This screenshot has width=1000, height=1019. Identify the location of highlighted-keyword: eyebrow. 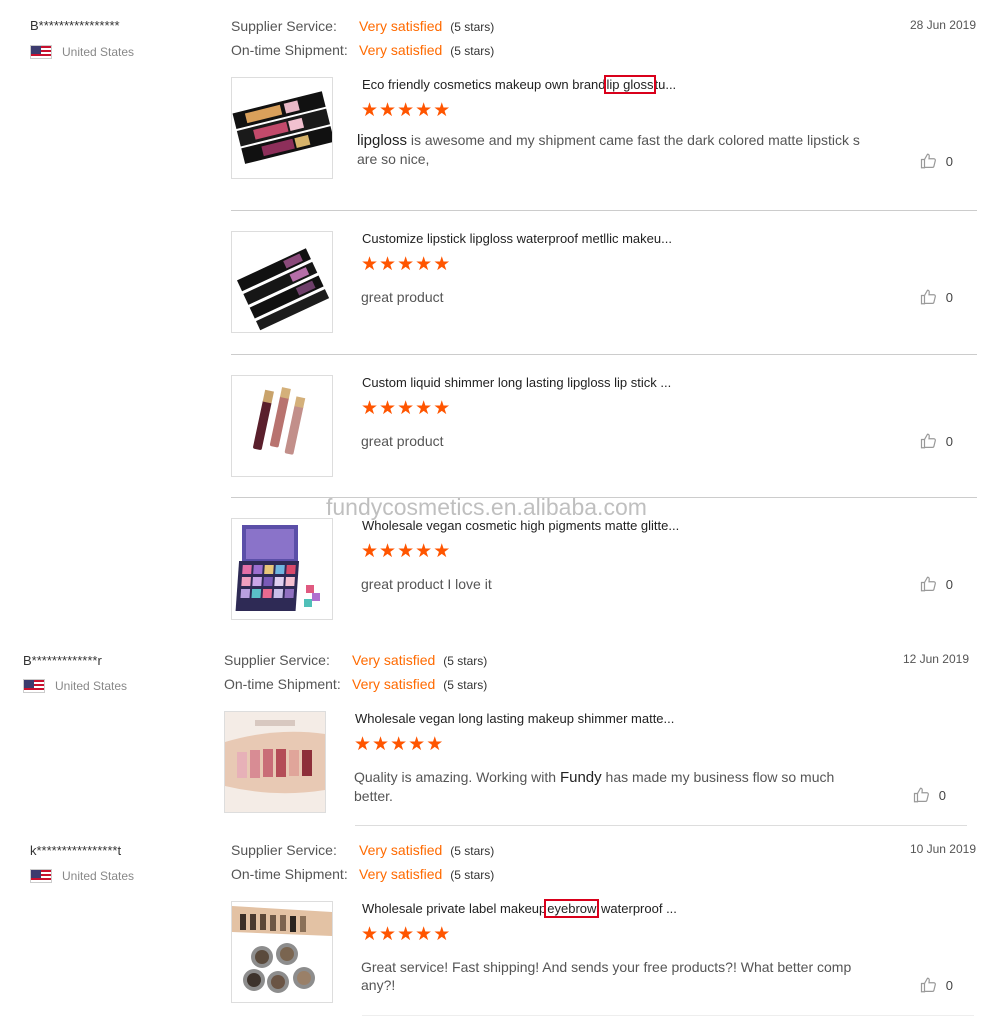
(572, 908).